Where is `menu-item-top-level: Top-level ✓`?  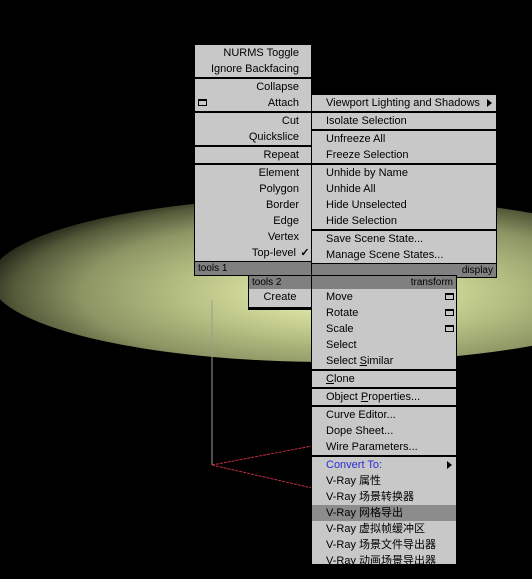
menu-item-top-level: Top-level ✓ is located at coordinates (253, 253).